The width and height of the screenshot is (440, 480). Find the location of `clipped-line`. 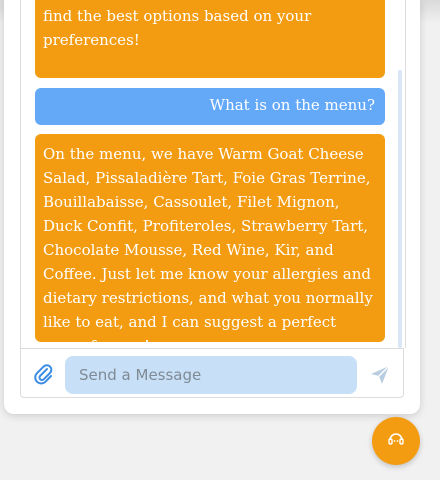

clipped-line is located at coordinates (210, 2).